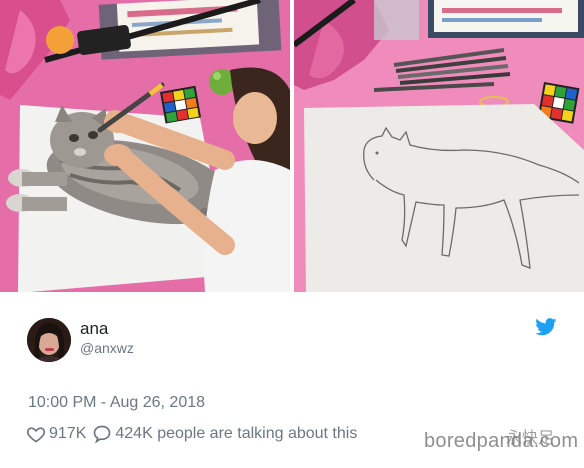 The width and height of the screenshot is (584, 468). I want to click on reply-count-text: 424K people are talking about this, so click(236, 434).